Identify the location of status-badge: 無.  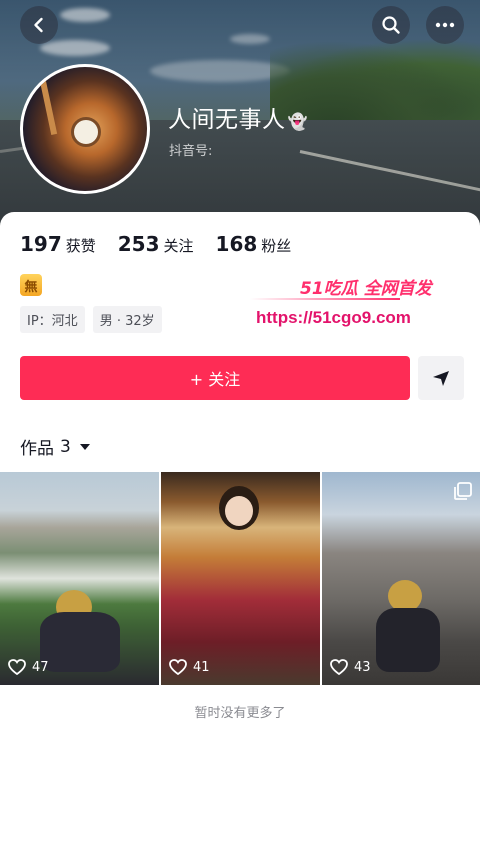
(31, 285).